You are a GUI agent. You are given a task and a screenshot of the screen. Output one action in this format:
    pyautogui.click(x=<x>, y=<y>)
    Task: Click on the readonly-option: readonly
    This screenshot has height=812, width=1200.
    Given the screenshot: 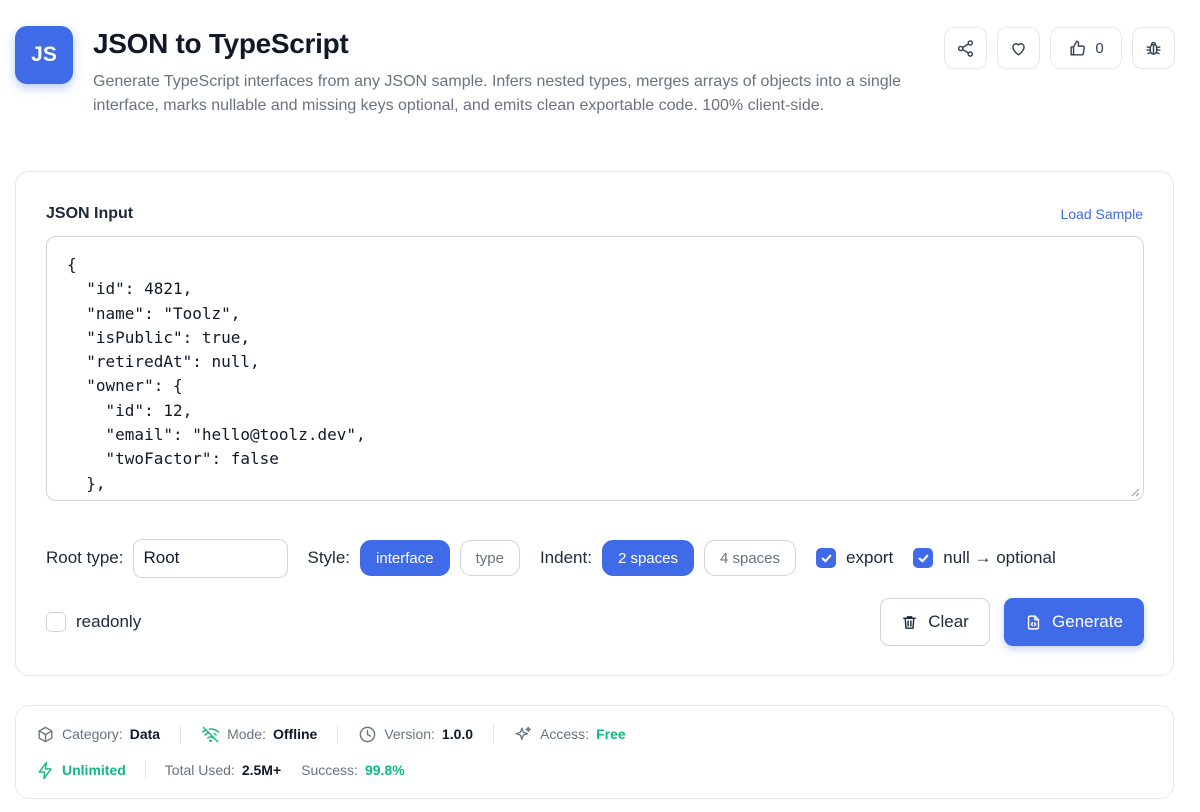 What is the action you would take?
    pyautogui.click(x=93, y=622)
    